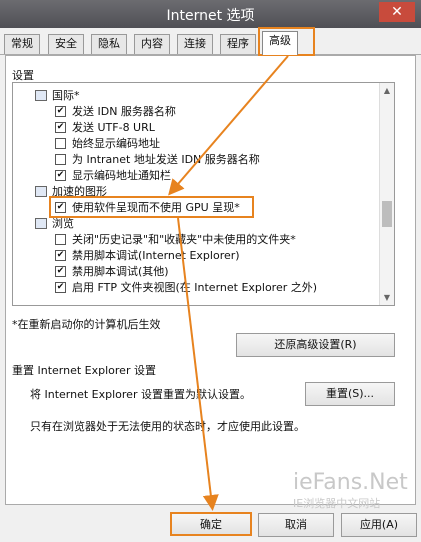  Describe the element at coordinates (166, 159) in the screenshot. I see `setting-label: 为 Intranet 地址发送 IDN 服务器名称` at that location.